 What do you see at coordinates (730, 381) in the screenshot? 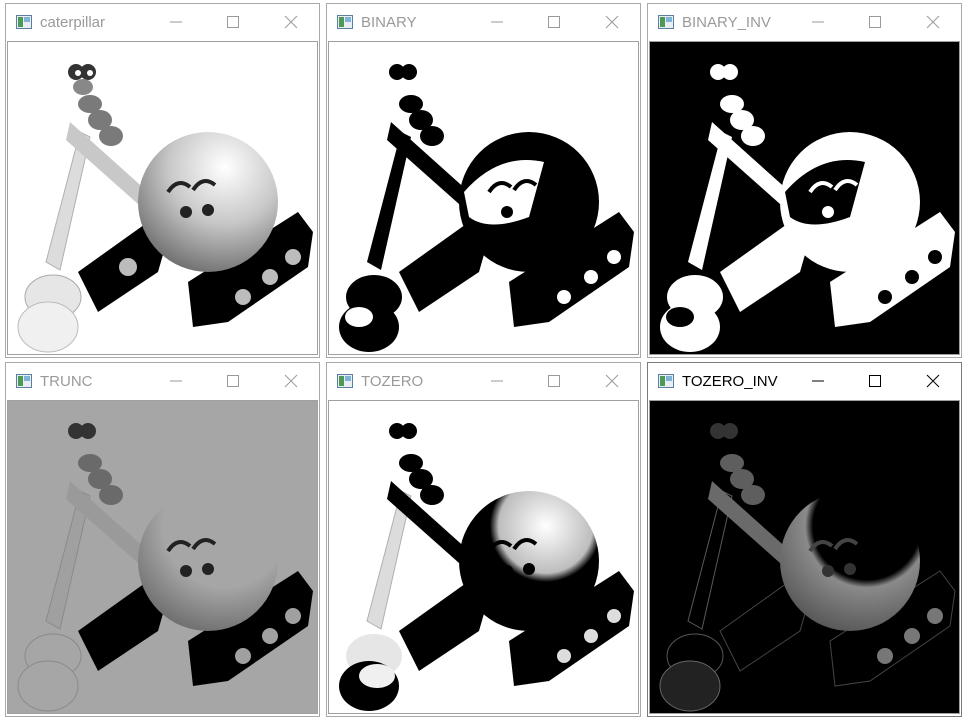
I see `window-title: TOZERO_INV` at bounding box center [730, 381].